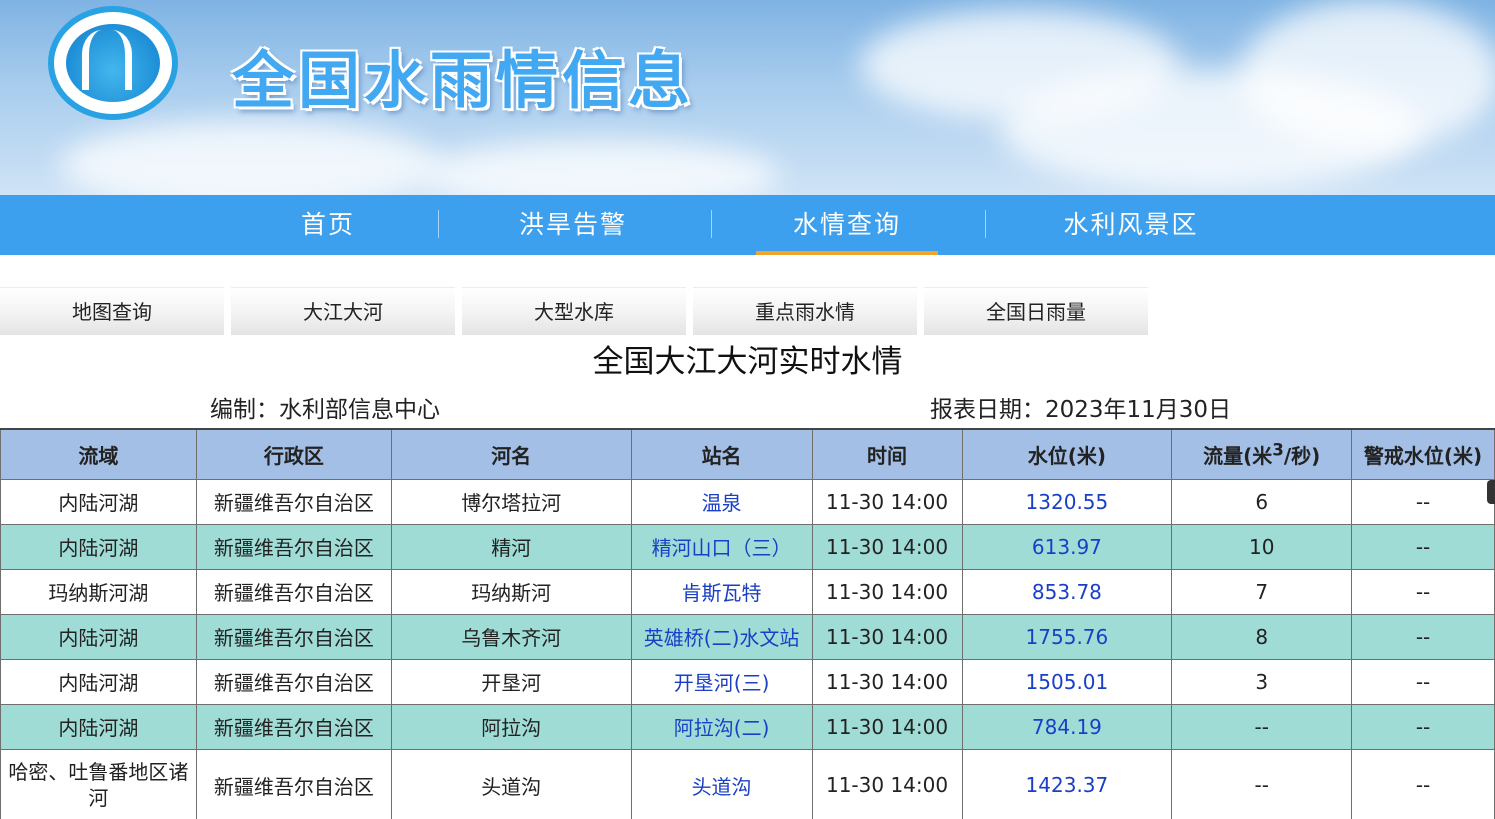  What do you see at coordinates (113, 63) in the screenshot?
I see `ministry-logo` at bounding box center [113, 63].